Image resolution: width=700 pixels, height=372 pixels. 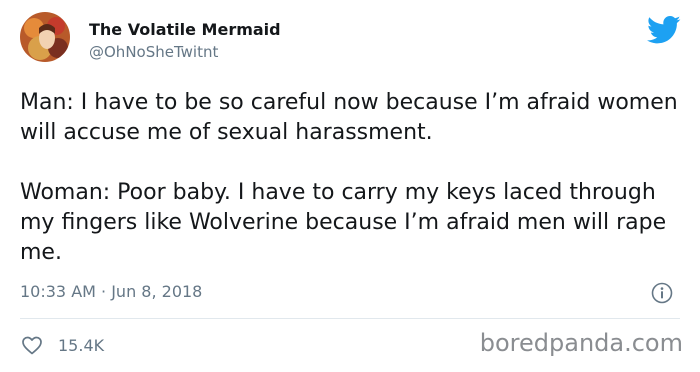 I want to click on twitter-bird-icon, so click(x=664, y=30).